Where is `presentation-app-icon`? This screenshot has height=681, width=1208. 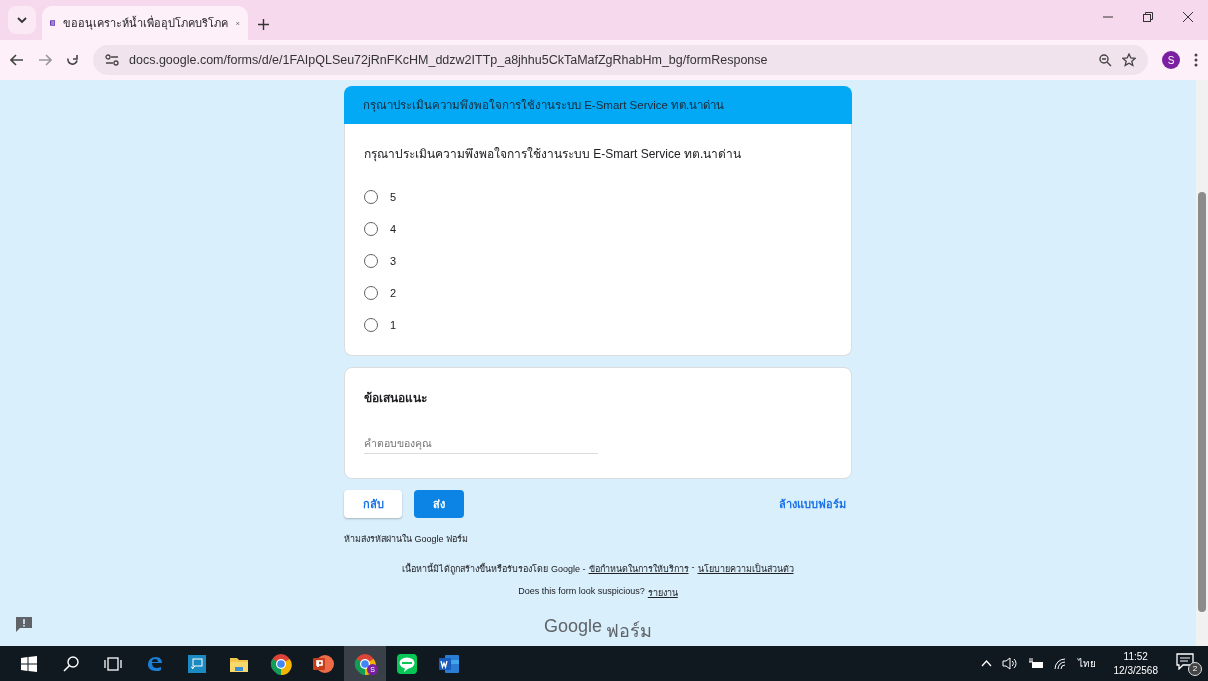
presentation-app-icon is located at coordinates (323, 663).